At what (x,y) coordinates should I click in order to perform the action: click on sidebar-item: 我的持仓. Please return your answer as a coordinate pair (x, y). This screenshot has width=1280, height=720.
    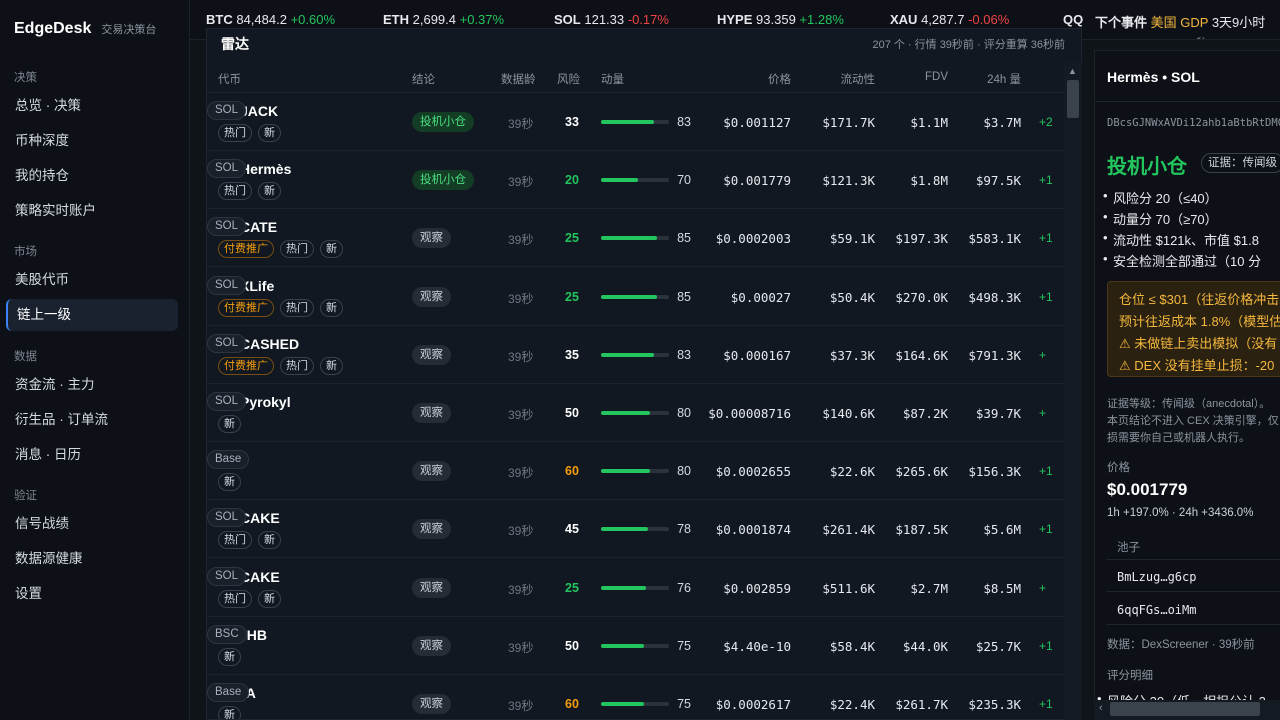
    Looking at the image, I should click on (92, 176).